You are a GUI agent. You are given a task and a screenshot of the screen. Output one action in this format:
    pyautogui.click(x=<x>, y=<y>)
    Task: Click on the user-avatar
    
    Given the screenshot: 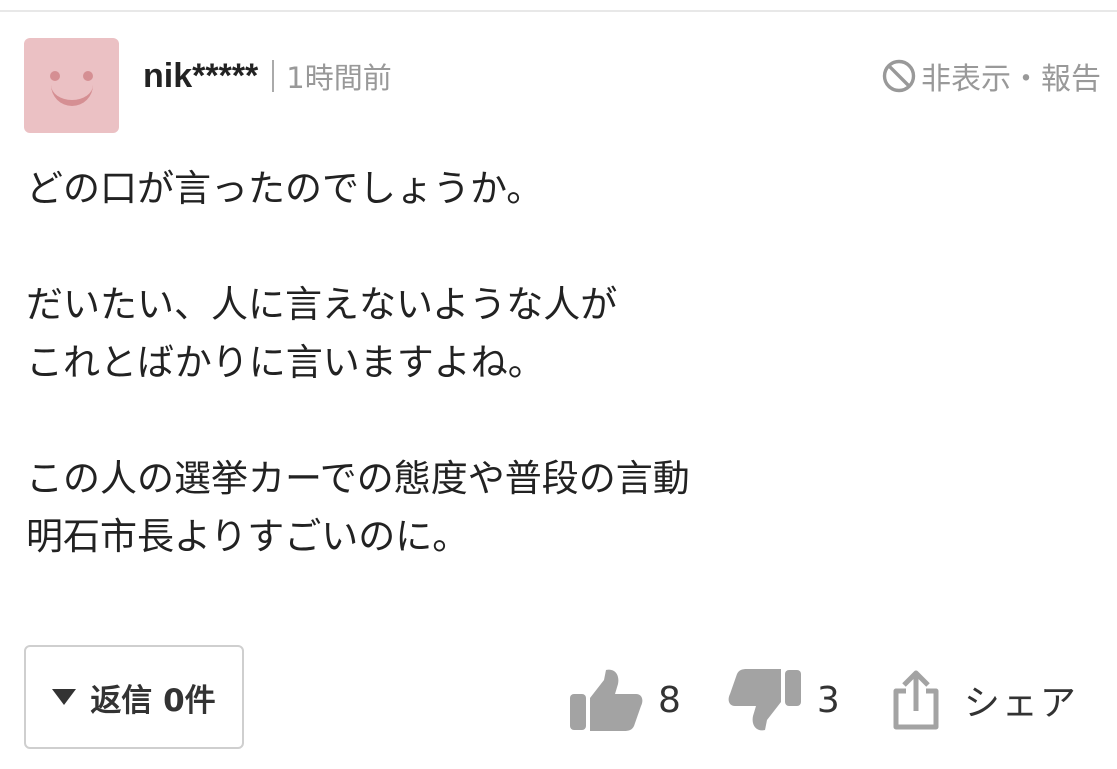 What is the action you would take?
    pyautogui.click(x=71, y=85)
    